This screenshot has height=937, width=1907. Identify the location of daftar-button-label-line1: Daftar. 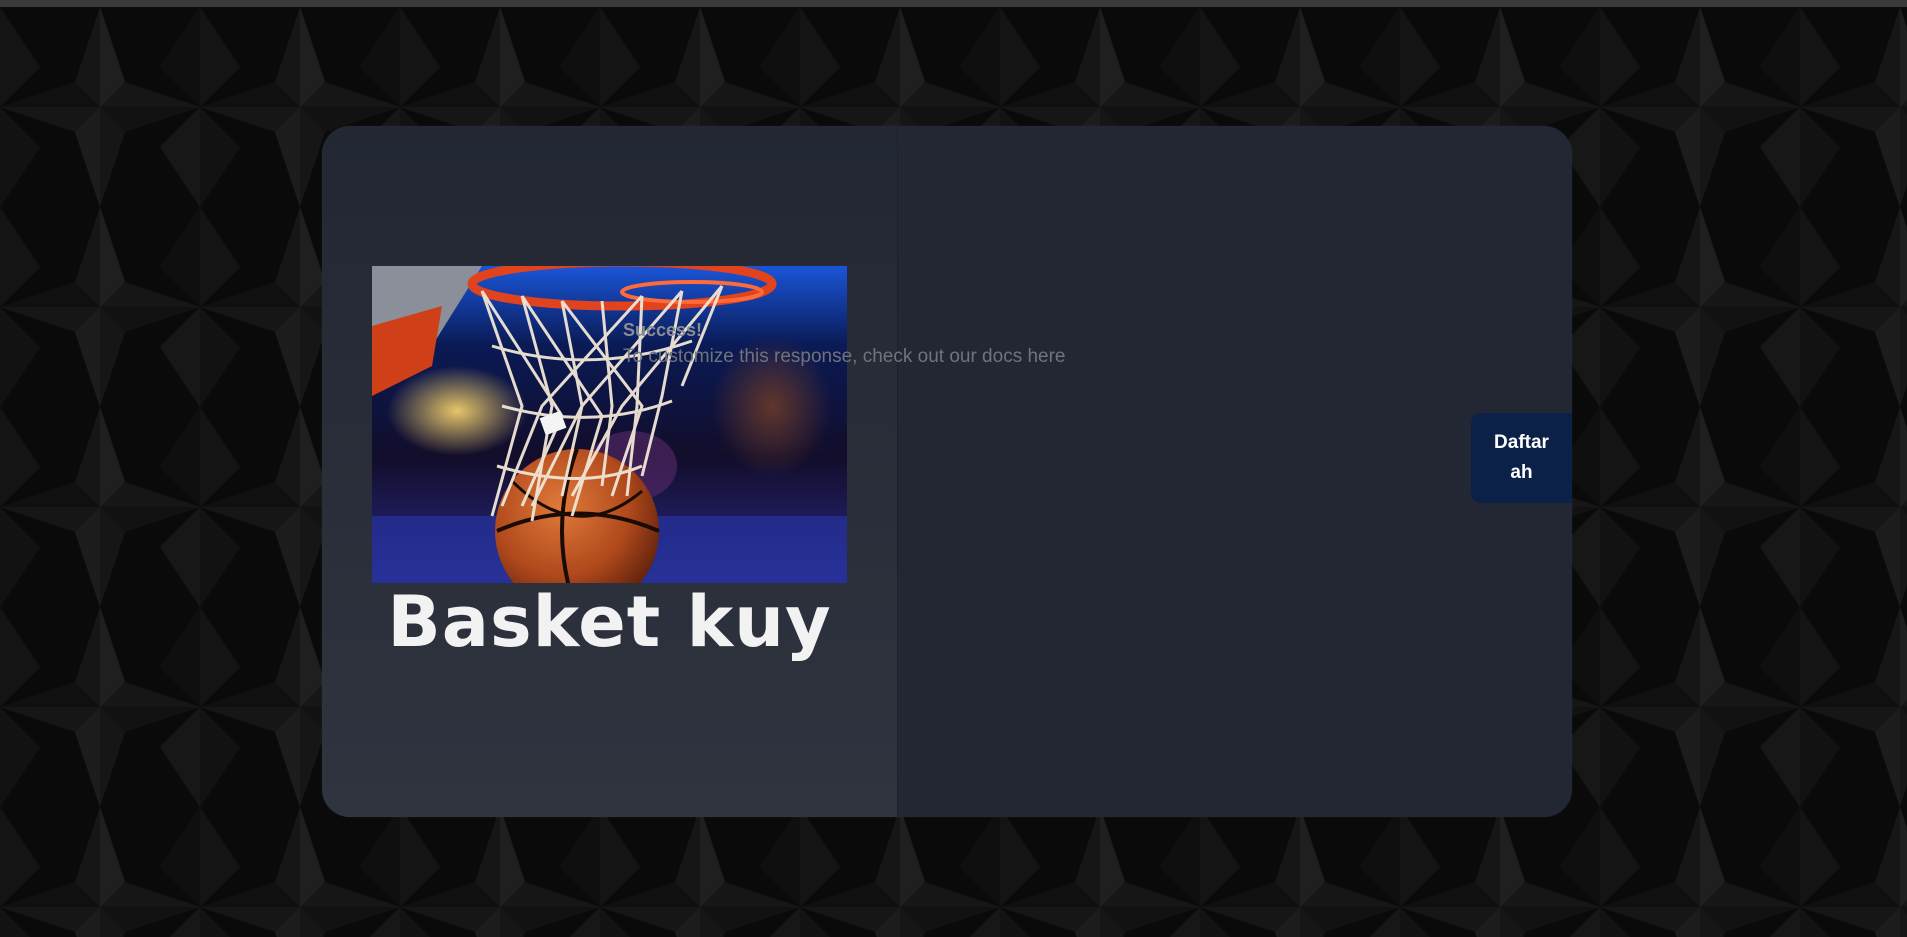
(1521, 442).